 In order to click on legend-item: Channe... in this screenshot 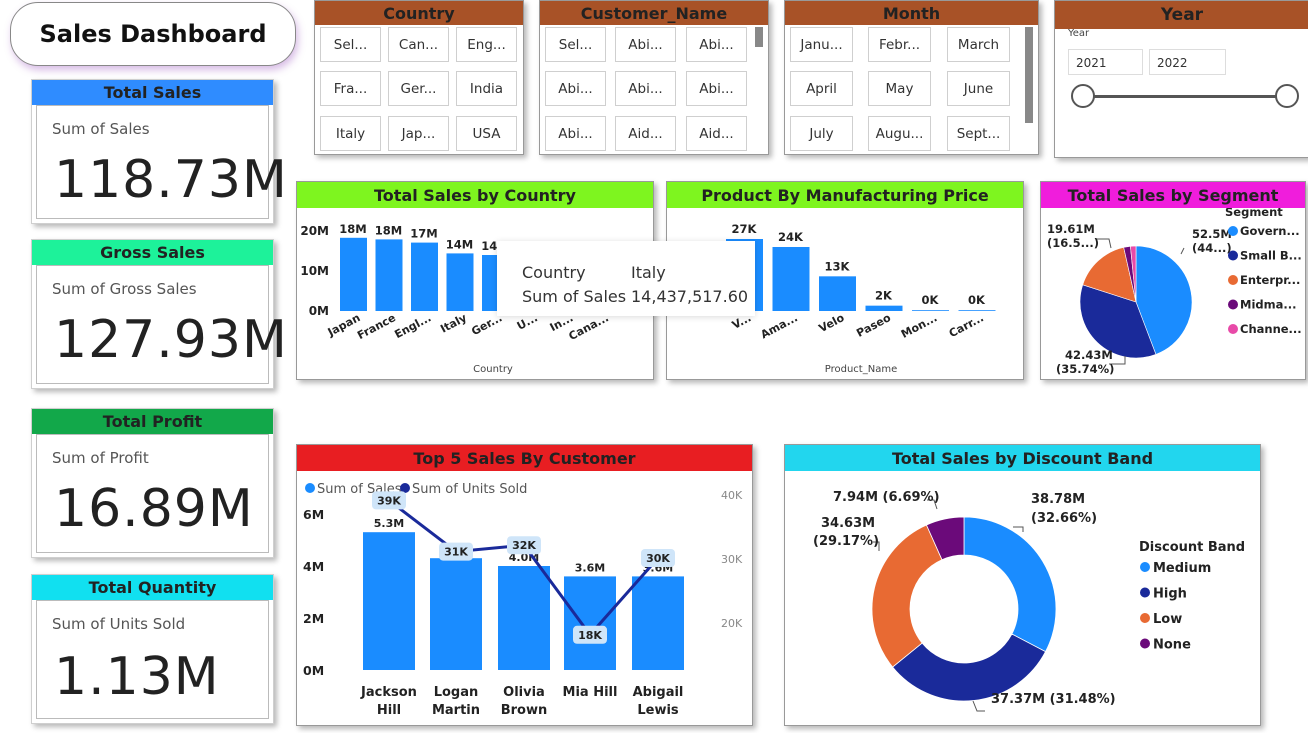, I will do `click(1271, 329)`.